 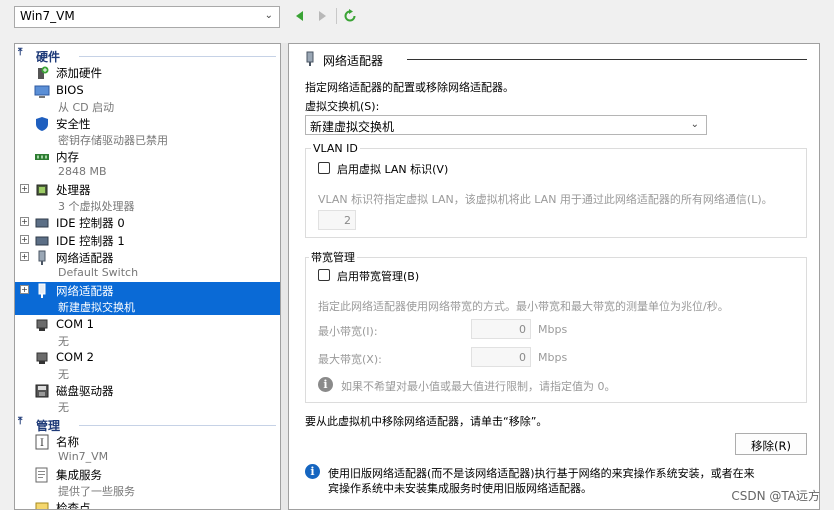 I want to click on panel-splitter, so click(x=284, y=276).